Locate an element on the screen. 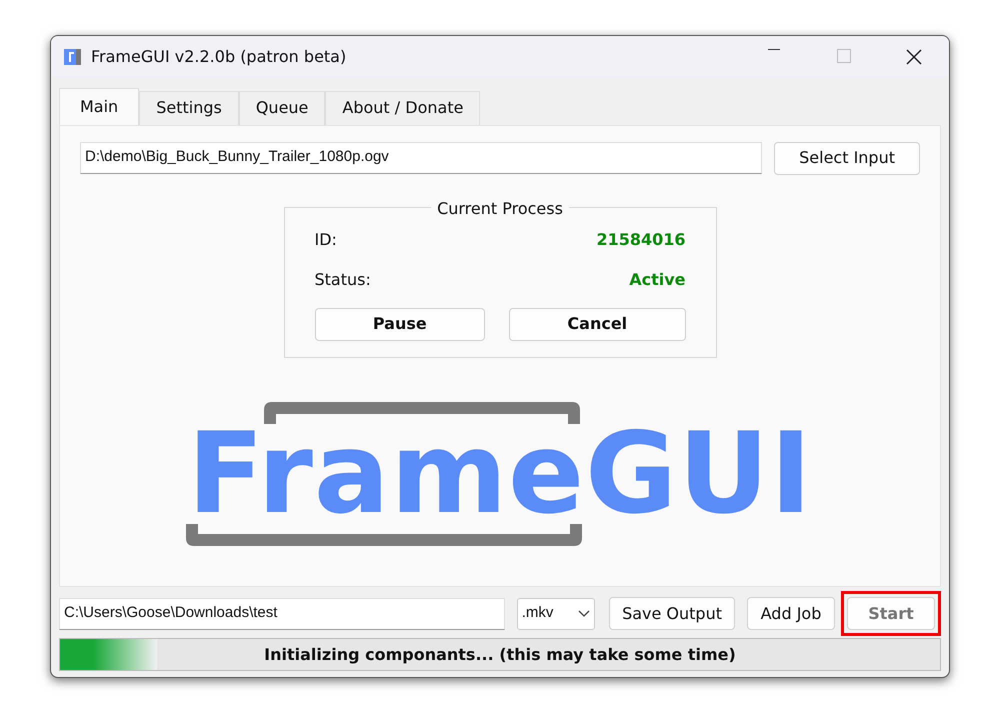 The height and width of the screenshot is (714, 1000). window-title: FrameGUI v2.2.0b (patron beta) is located at coordinates (218, 57).